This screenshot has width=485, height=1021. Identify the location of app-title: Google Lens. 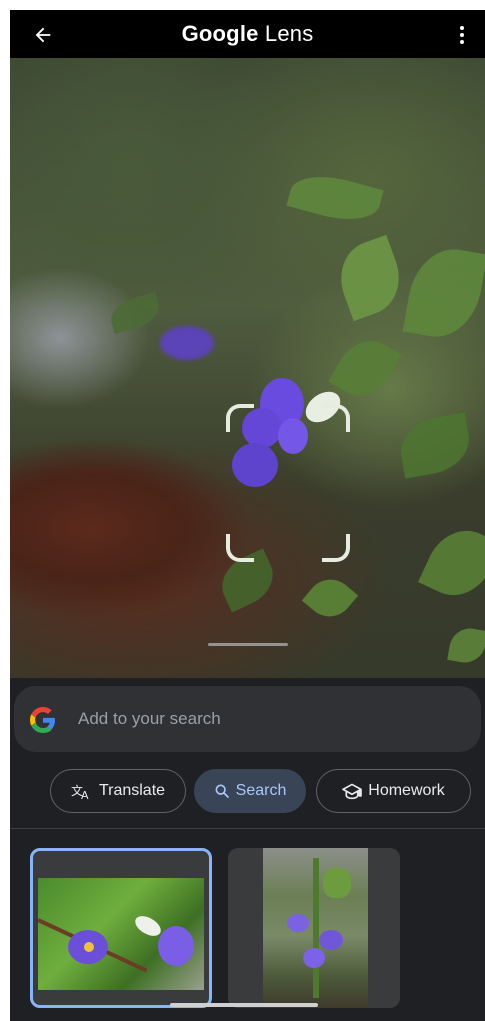
(247, 34).